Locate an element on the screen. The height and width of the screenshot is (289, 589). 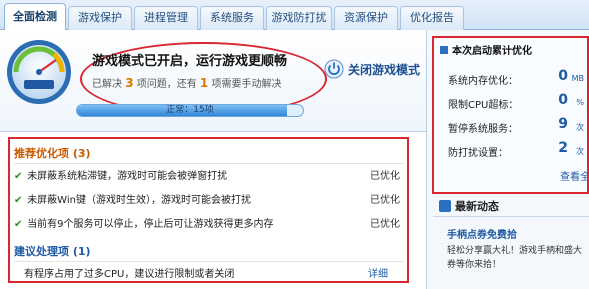
summary-prefix: 已解决 is located at coordinates (107, 84).